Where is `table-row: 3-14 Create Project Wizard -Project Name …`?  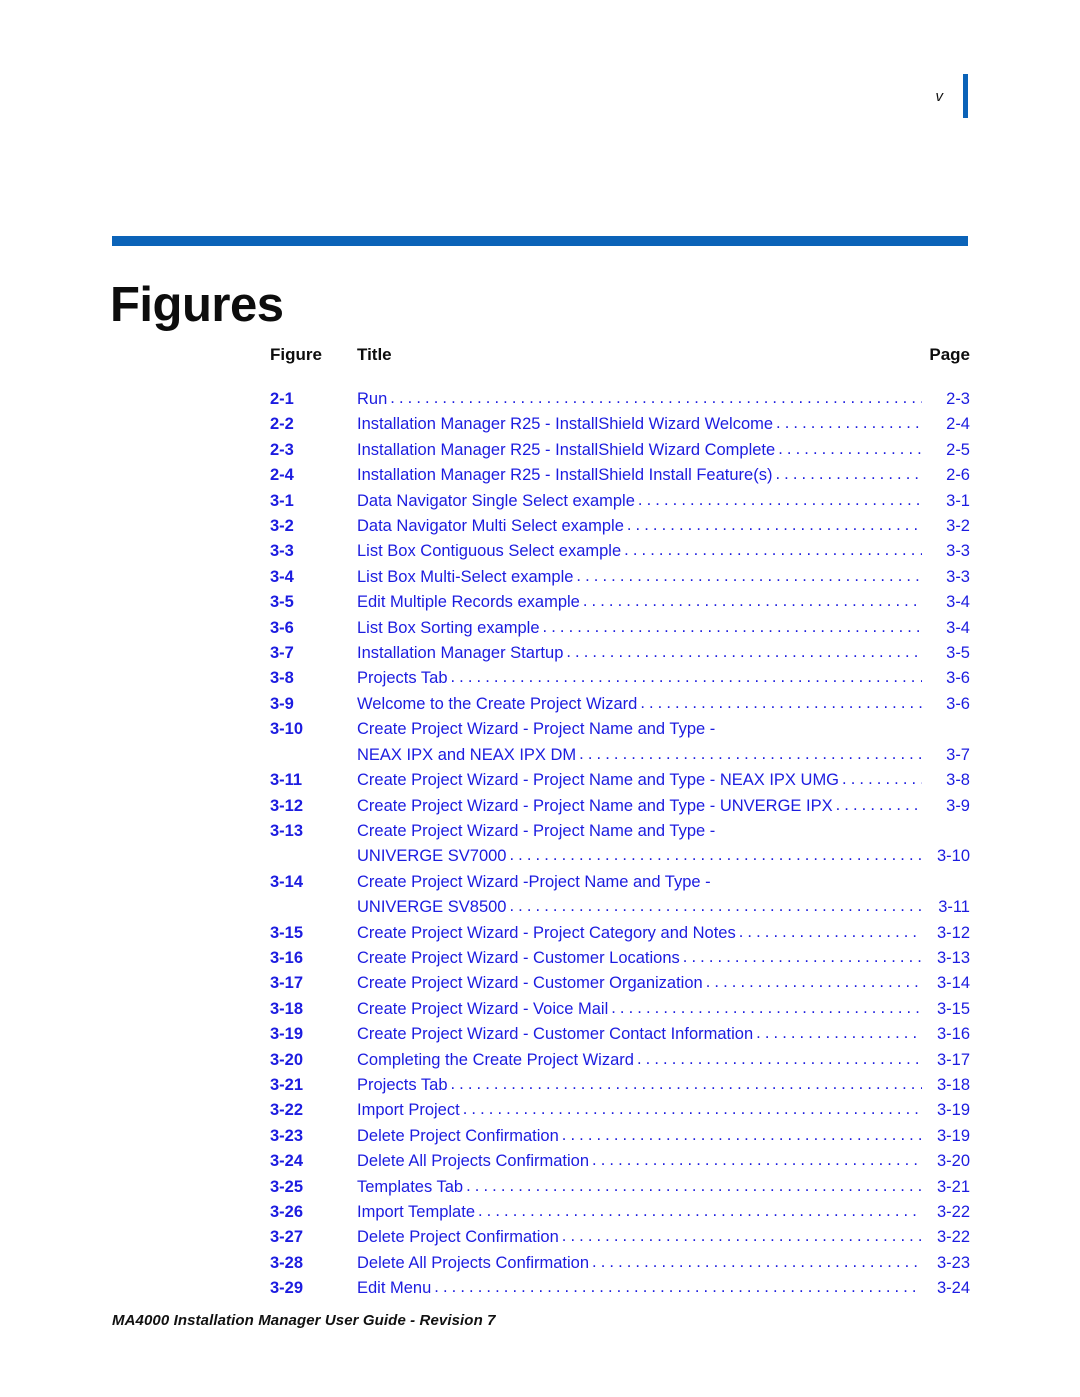 table-row: 3-14 Create Project Wizard -Project Name … is located at coordinates (620, 895).